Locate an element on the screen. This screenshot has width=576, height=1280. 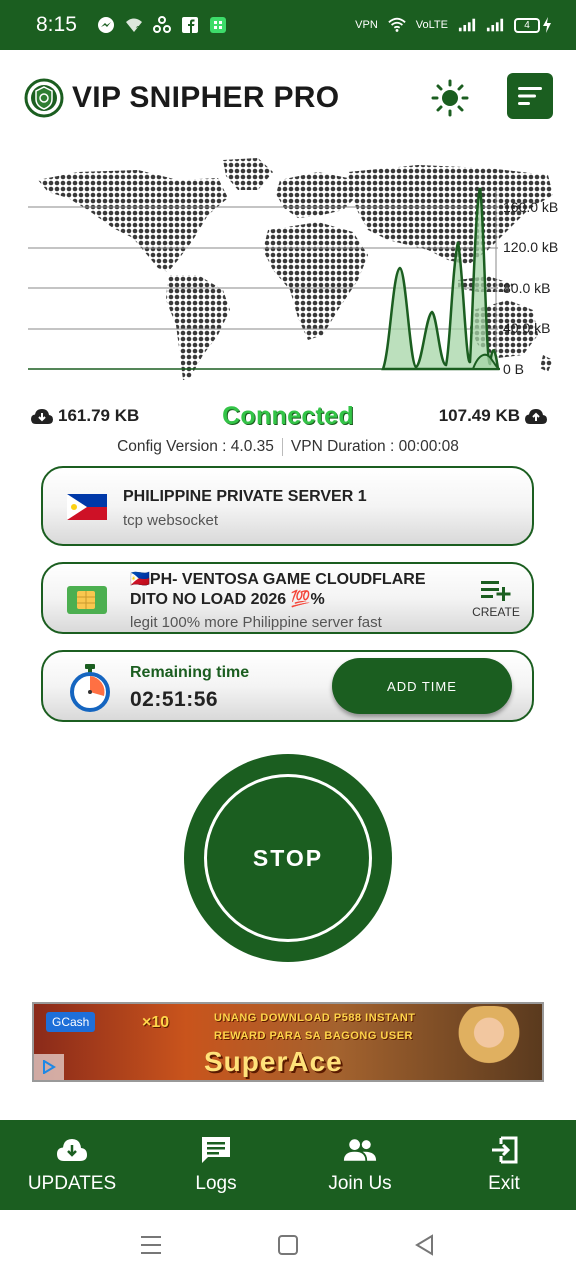
y-tick-label: 80.0 kB is located at coordinates (526, 288).